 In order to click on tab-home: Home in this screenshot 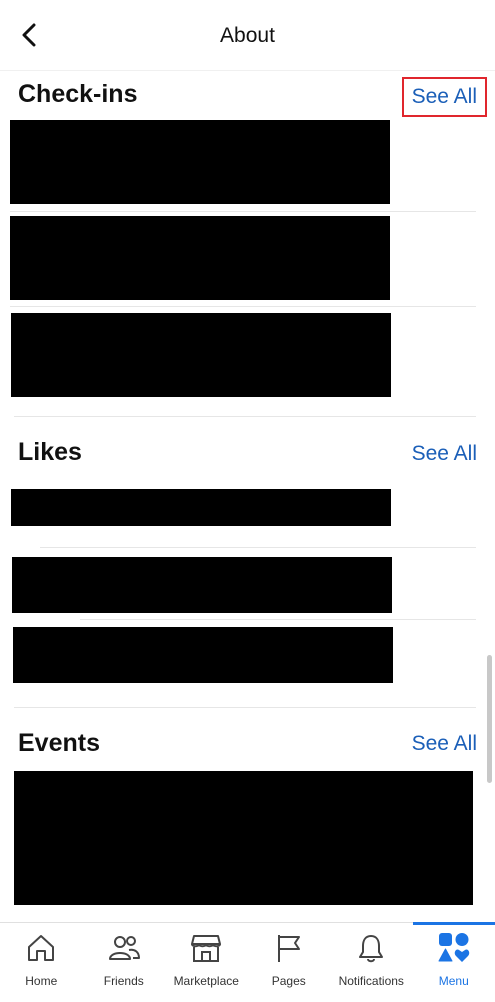, I will do `click(41, 962)`.